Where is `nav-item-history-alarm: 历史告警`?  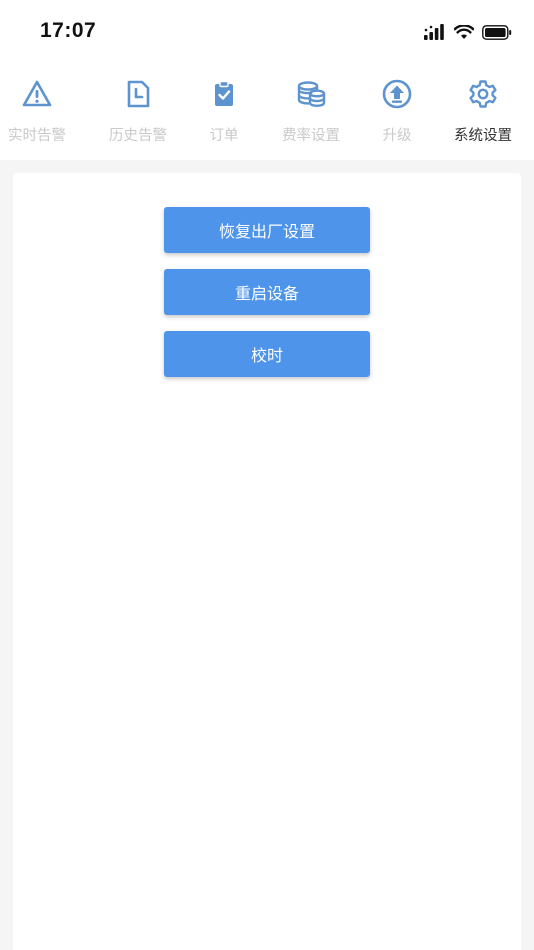 nav-item-history-alarm: 历史告警 is located at coordinates (138, 111).